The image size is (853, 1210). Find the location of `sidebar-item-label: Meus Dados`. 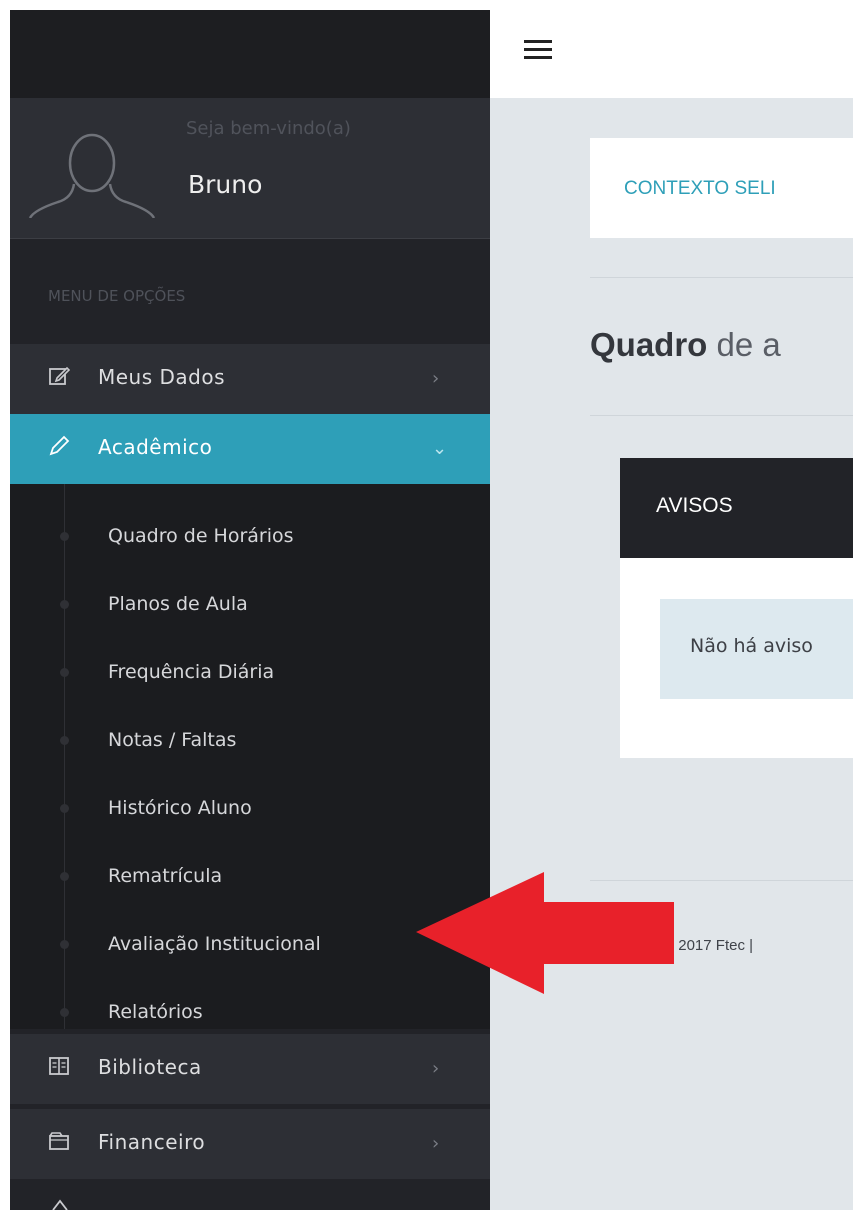

sidebar-item-label: Meus Dados is located at coordinates (162, 377).